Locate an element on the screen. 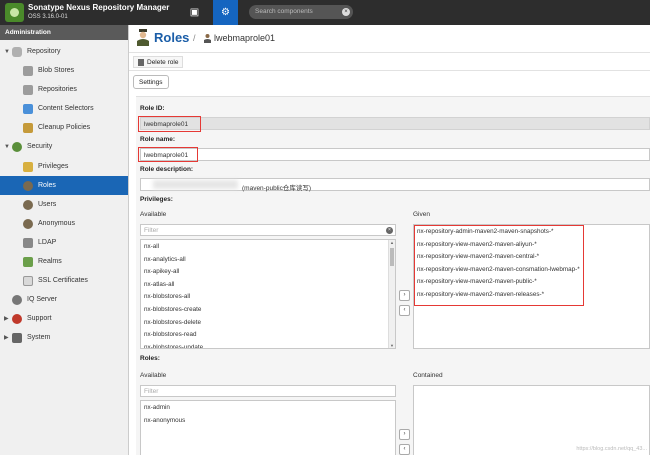 The height and width of the screenshot is (455, 650). roles-filter-input: Filter is located at coordinates (268, 391).